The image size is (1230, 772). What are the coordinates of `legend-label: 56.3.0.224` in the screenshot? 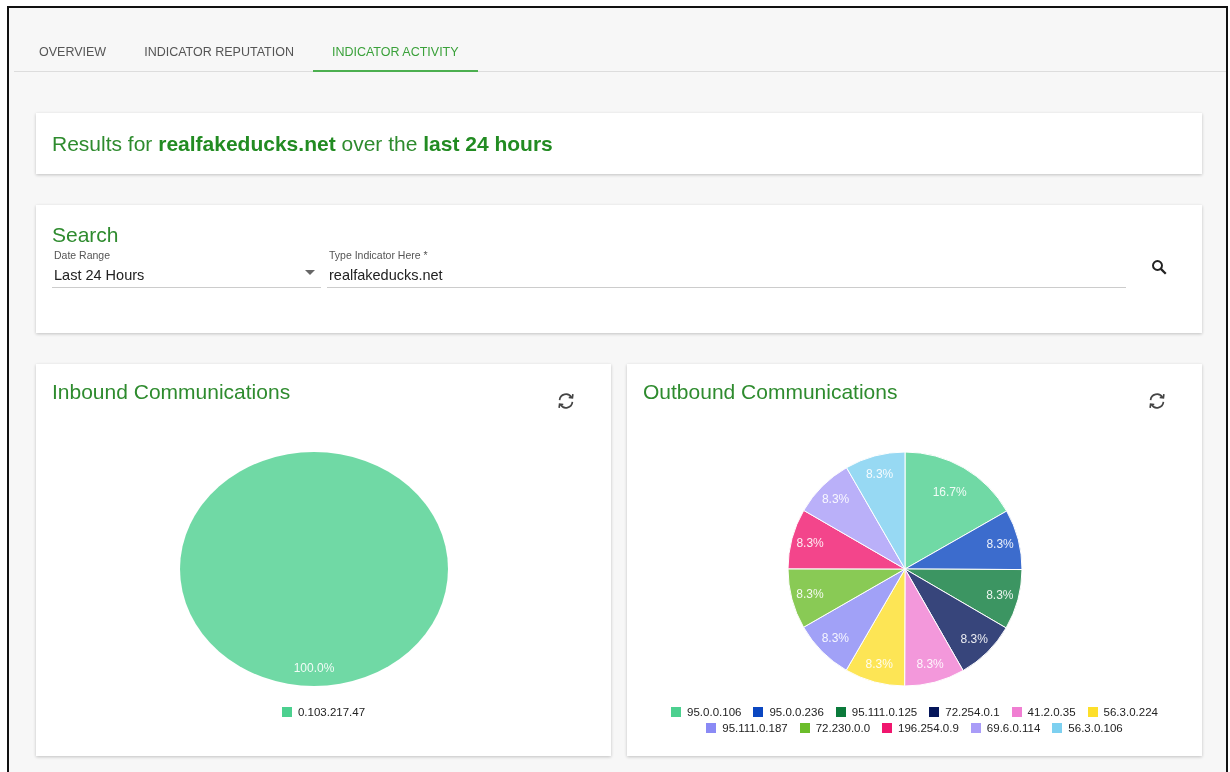 It's located at (1130, 712).